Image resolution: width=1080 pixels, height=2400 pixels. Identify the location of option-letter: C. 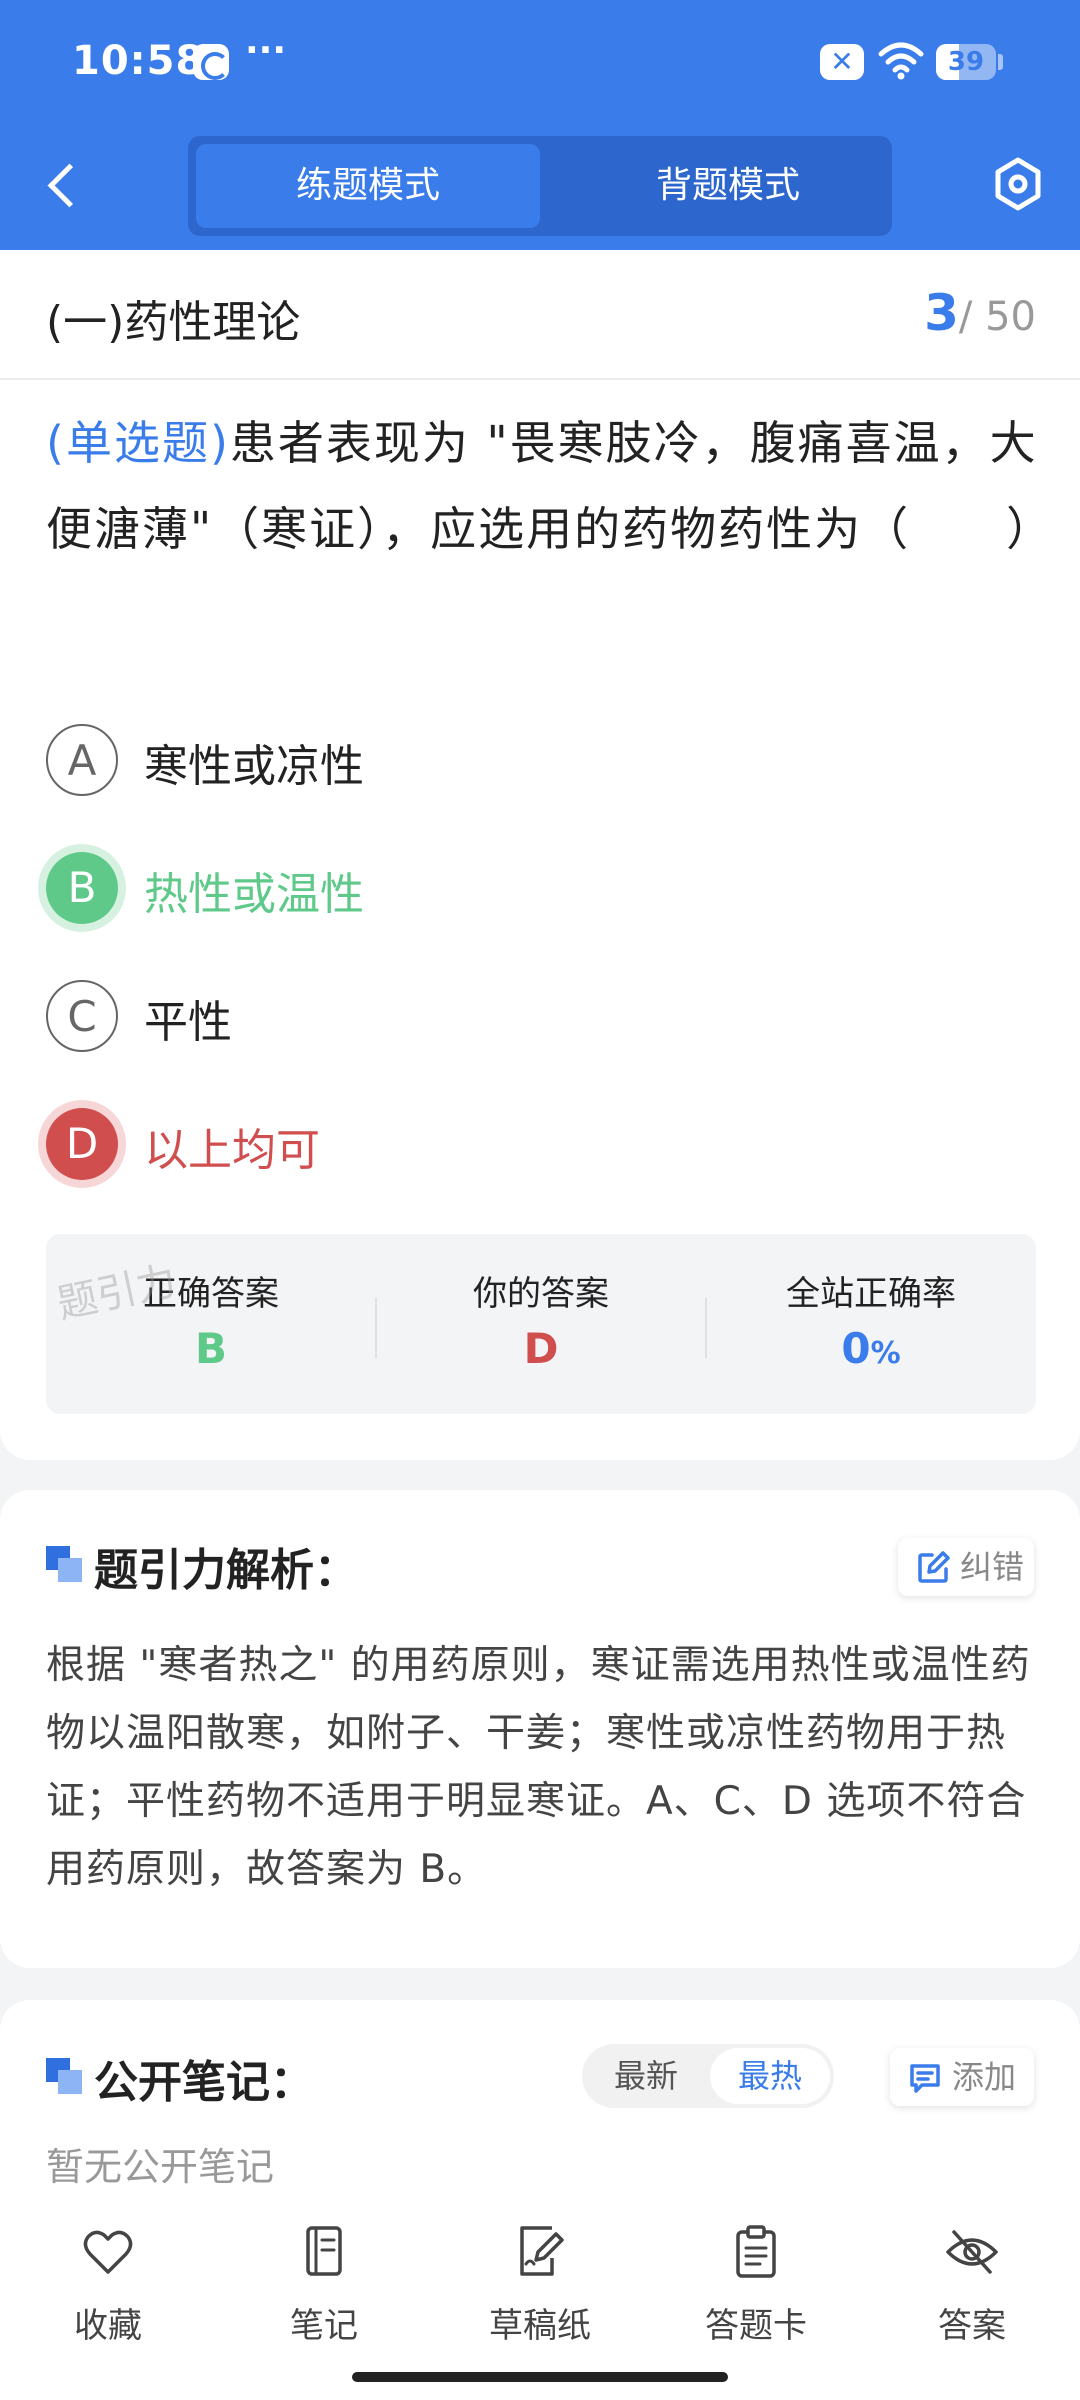
(82, 1016).